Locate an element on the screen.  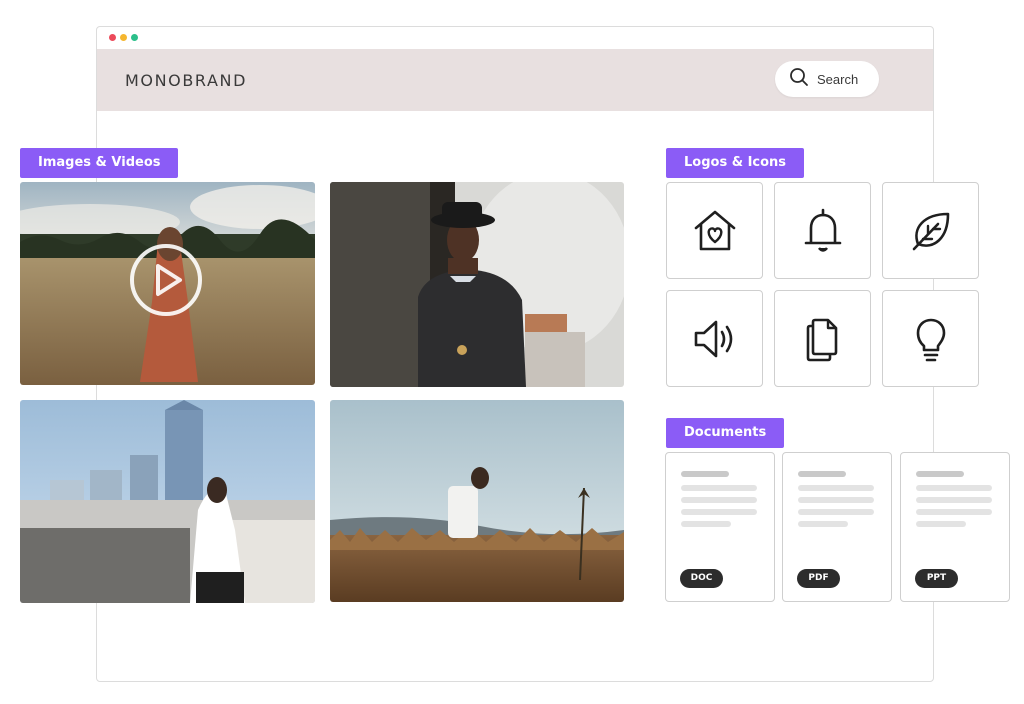
close-dot is located at coordinates (112, 37).